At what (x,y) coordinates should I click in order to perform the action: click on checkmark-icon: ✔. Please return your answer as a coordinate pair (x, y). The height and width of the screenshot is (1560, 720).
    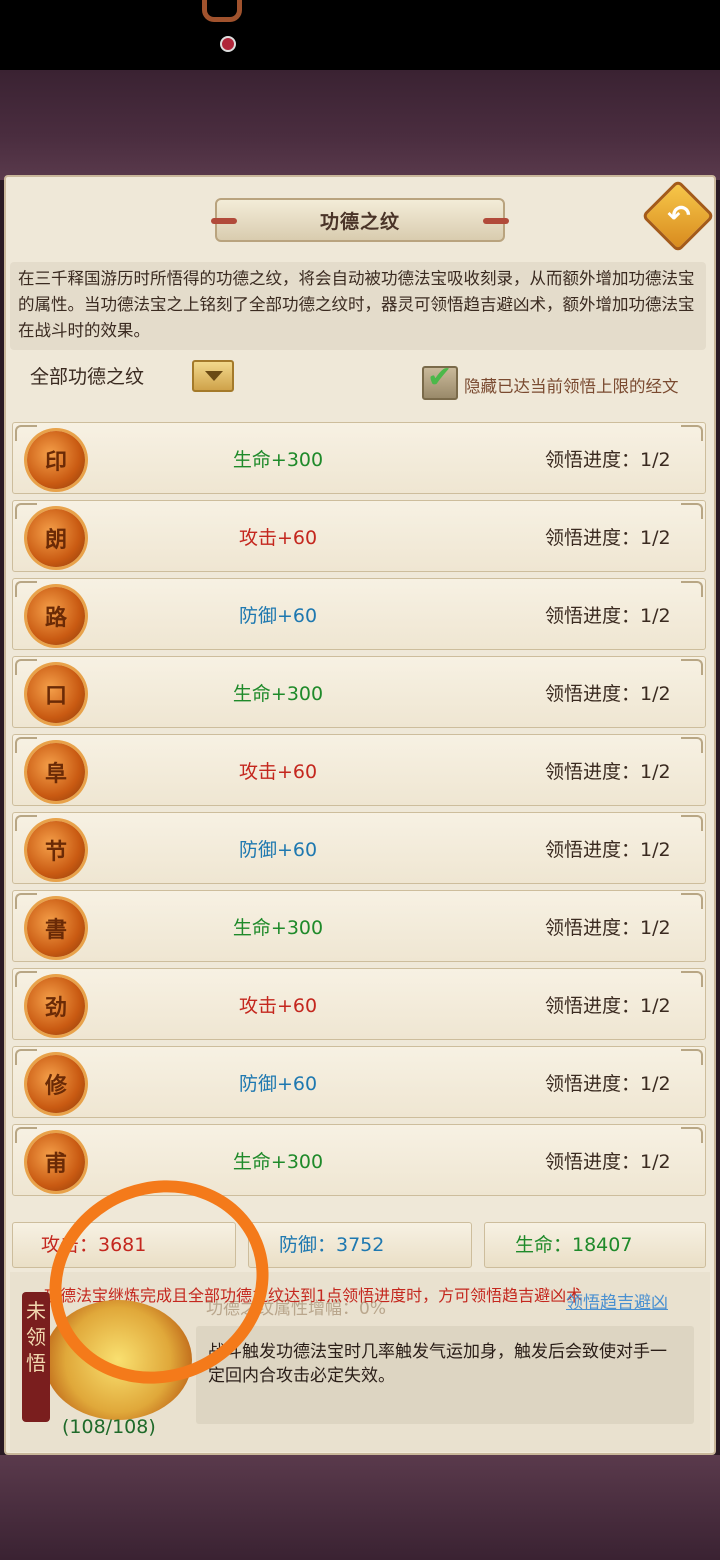
    Looking at the image, I should click on (440, 377).